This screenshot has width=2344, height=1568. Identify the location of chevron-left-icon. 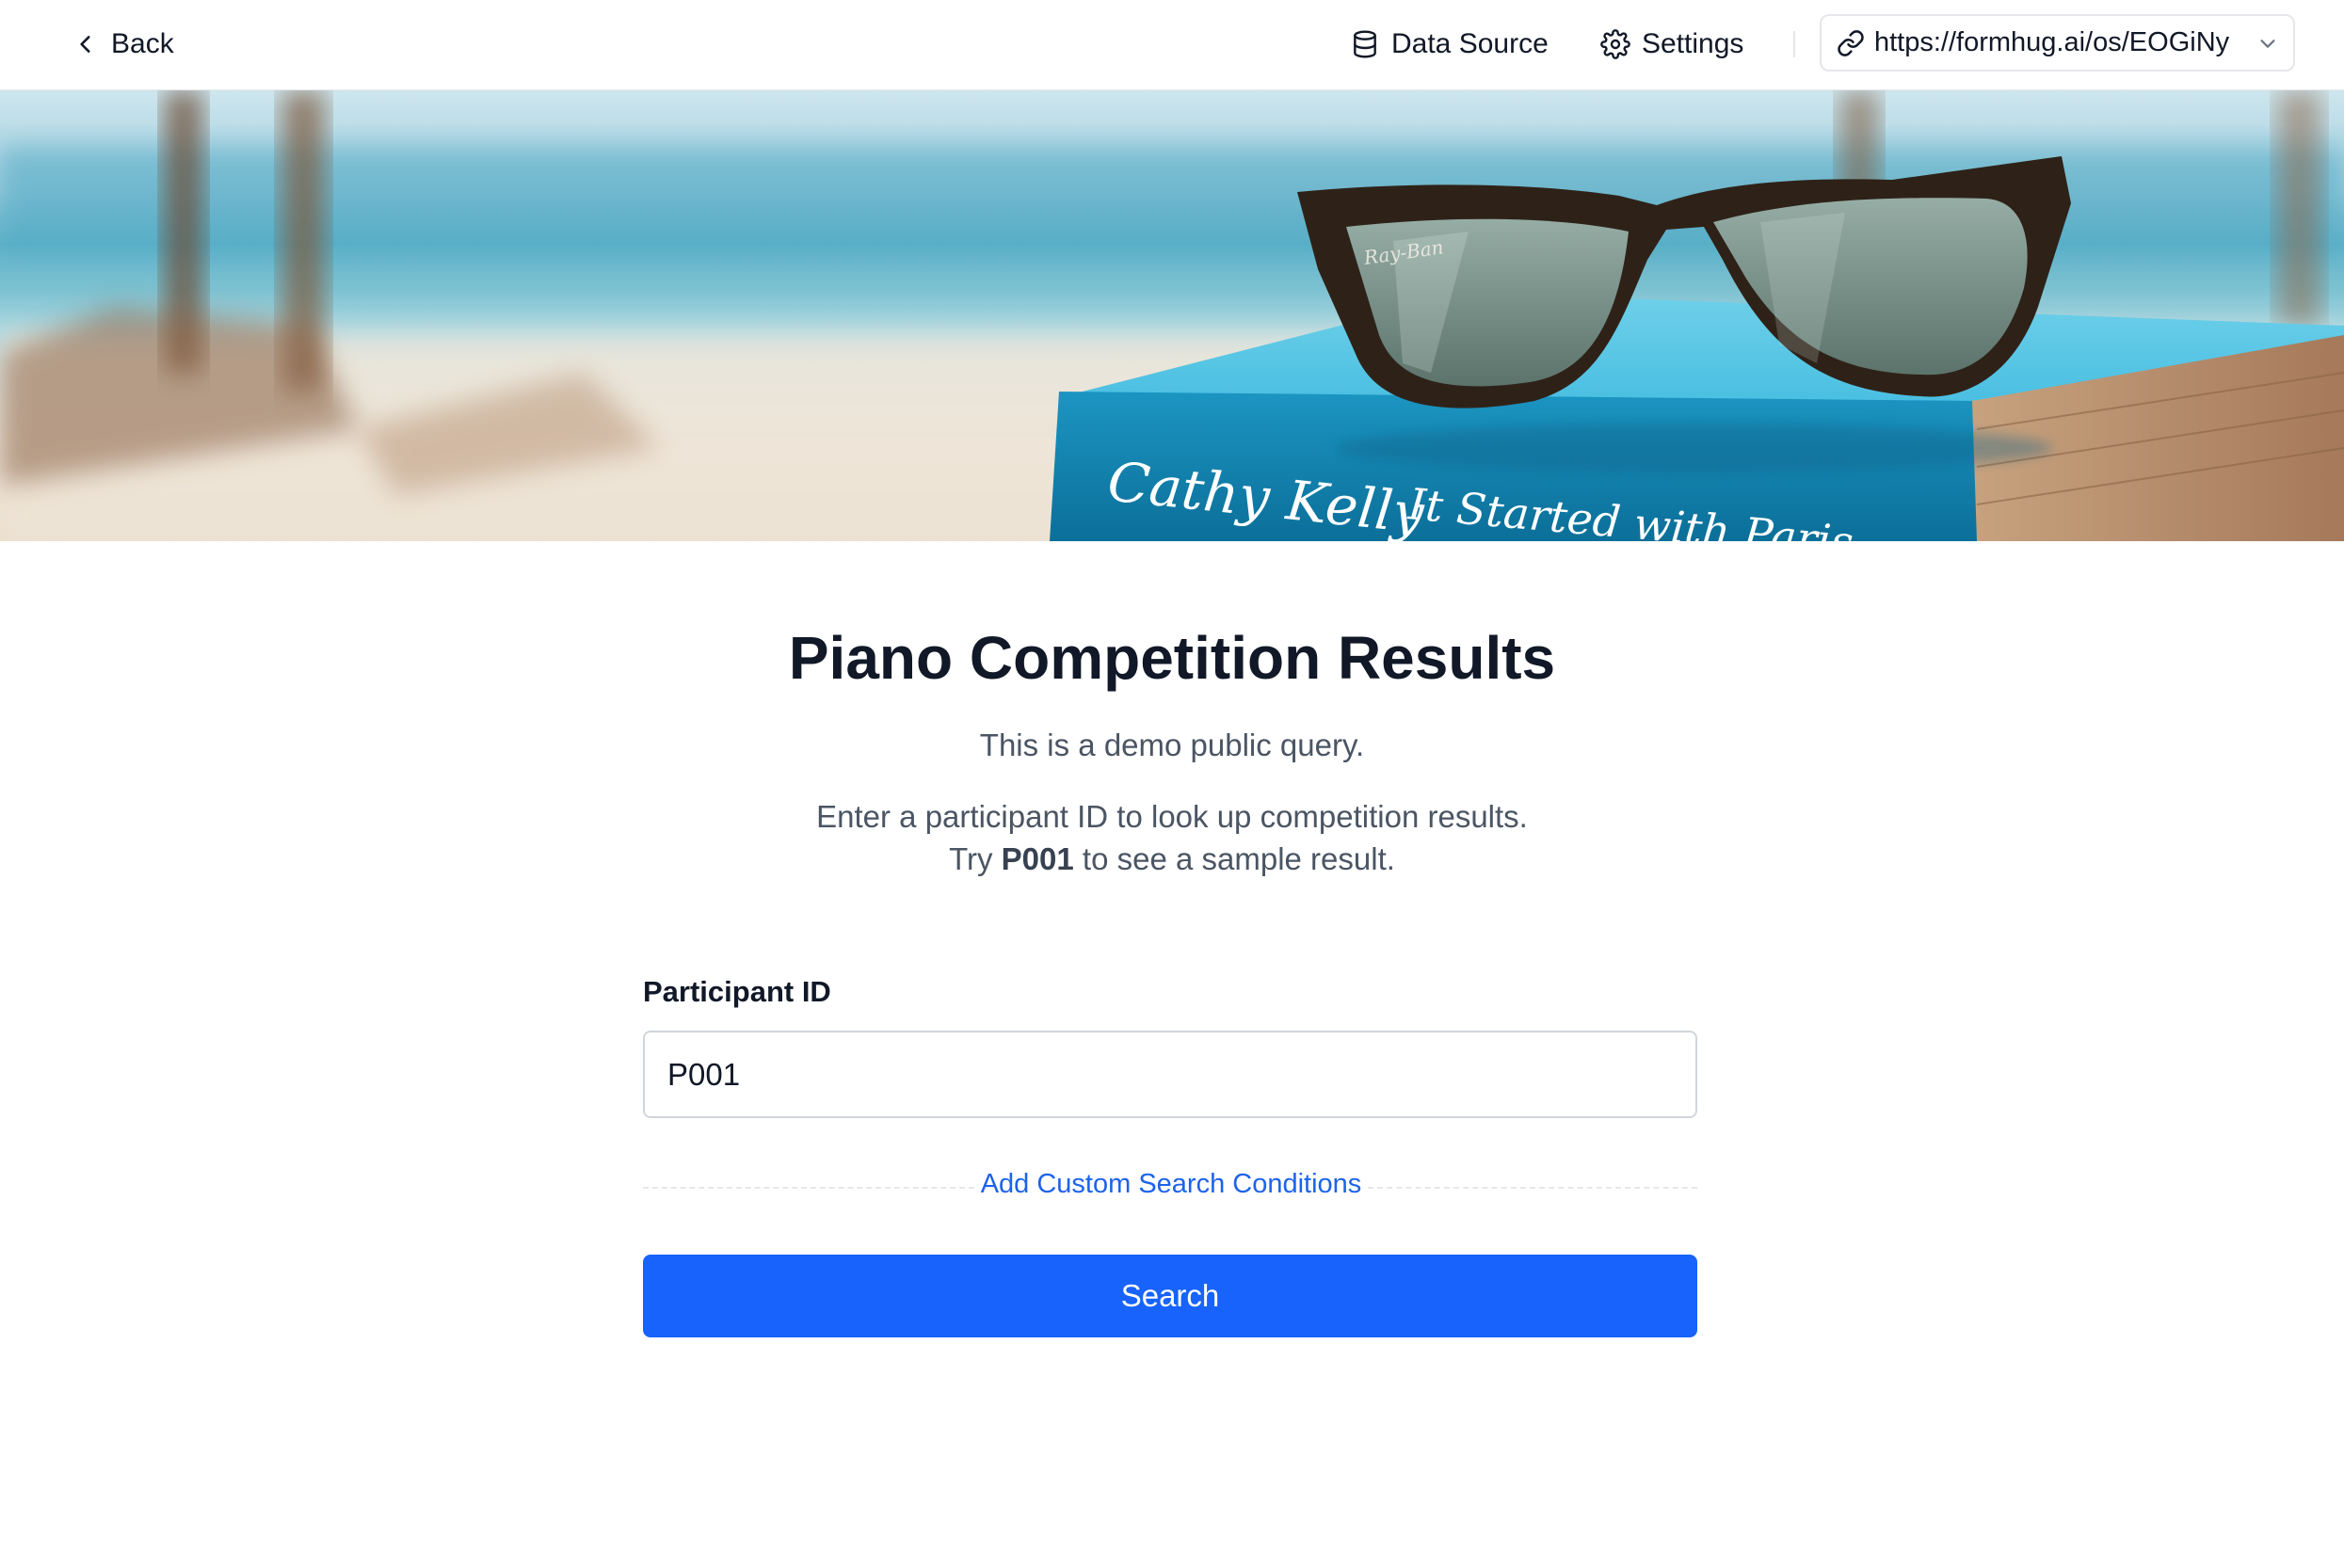
(85, 44).